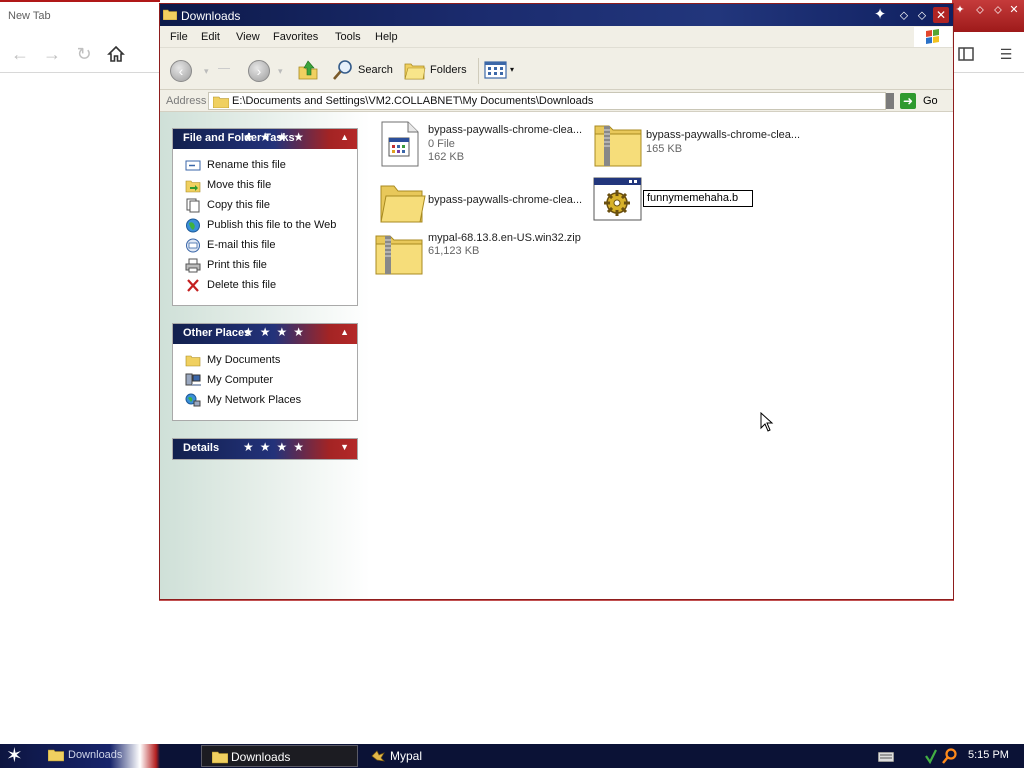  I want to click on details-header: ★★★★ Details ▼, so click(265, 449).